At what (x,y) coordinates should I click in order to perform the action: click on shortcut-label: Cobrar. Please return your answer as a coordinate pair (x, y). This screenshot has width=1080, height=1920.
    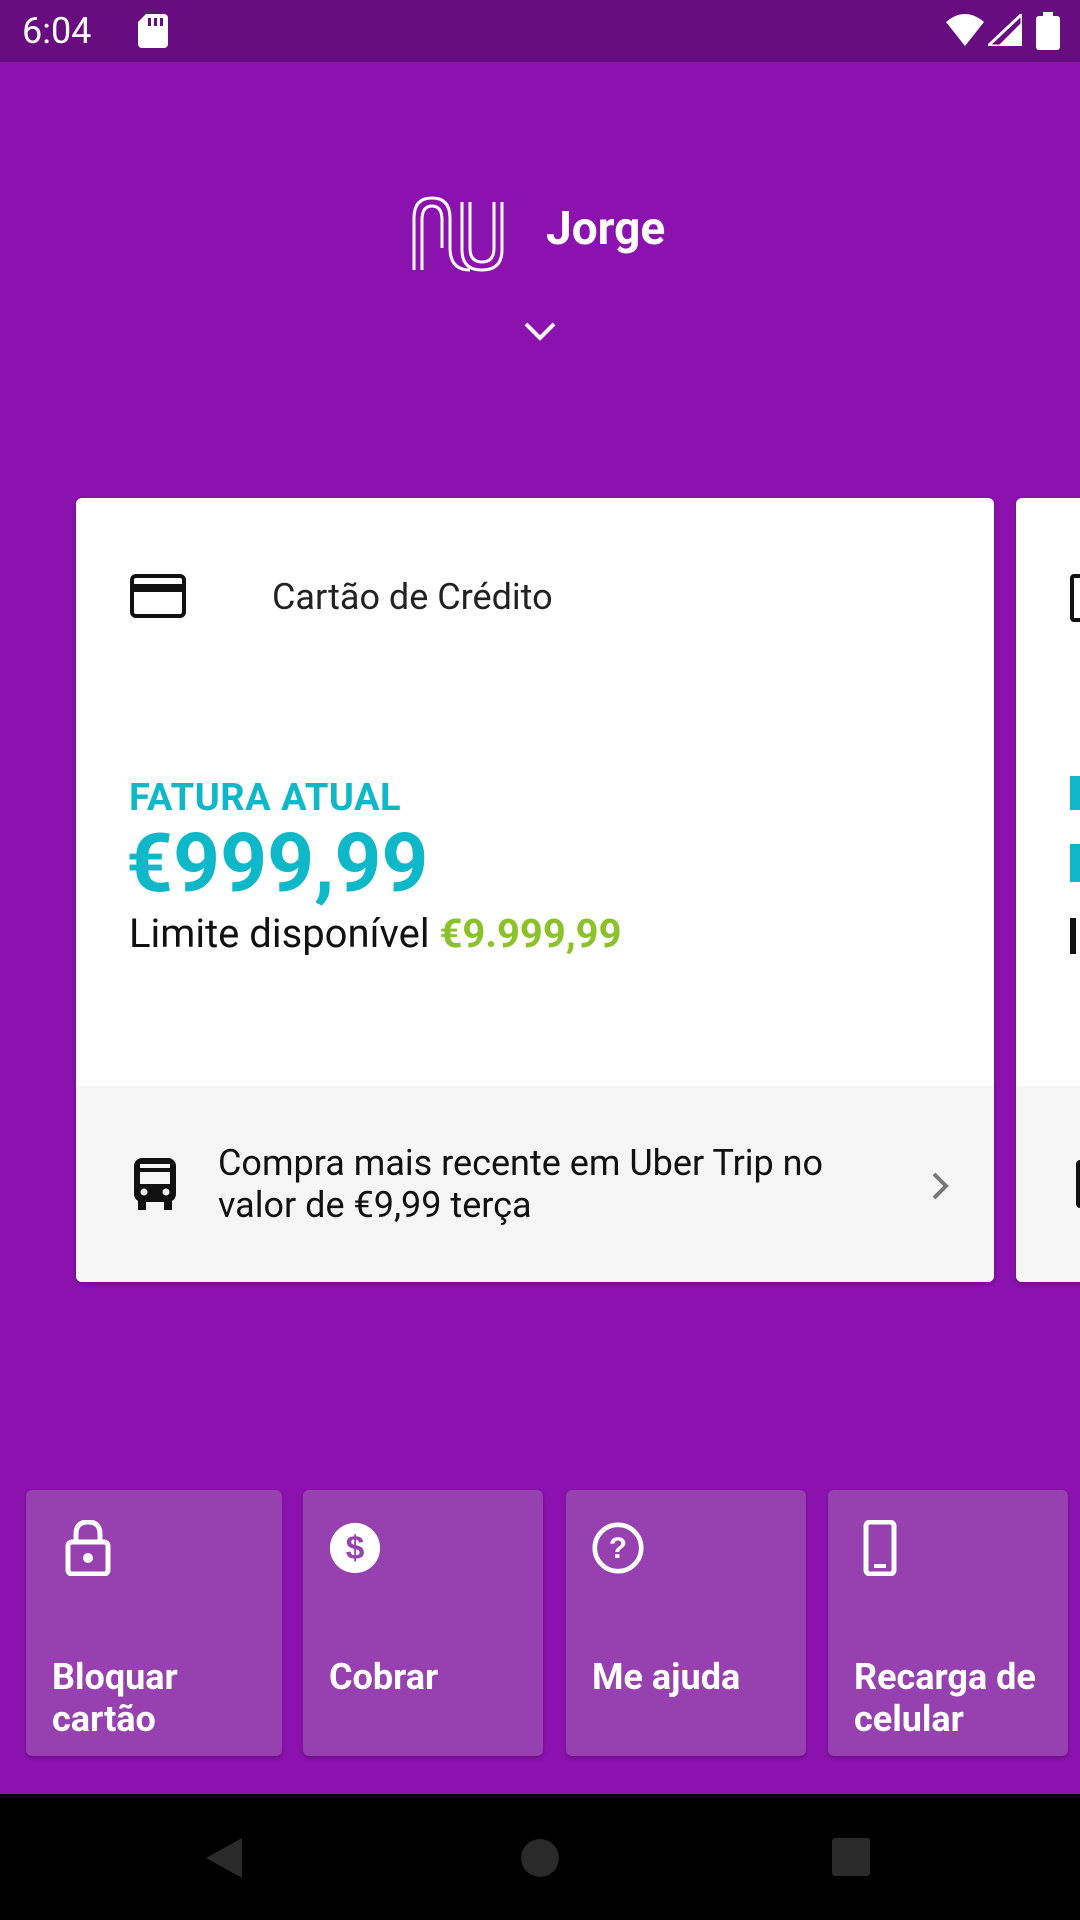
    Looking at the image, I should click on (384, 1677).